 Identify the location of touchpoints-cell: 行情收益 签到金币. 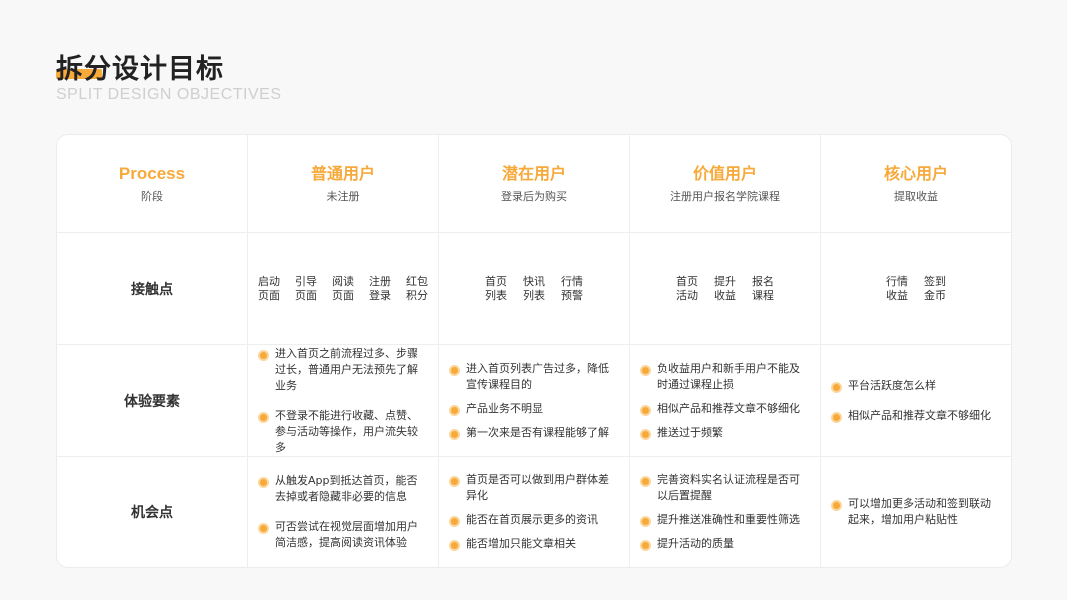
(916, 289).